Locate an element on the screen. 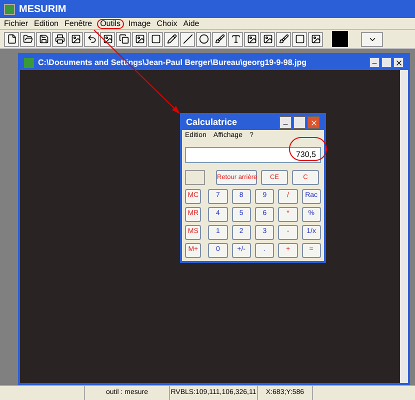 This screenshot has height=400, width=415. close-button is located at coordinates (398, 62).